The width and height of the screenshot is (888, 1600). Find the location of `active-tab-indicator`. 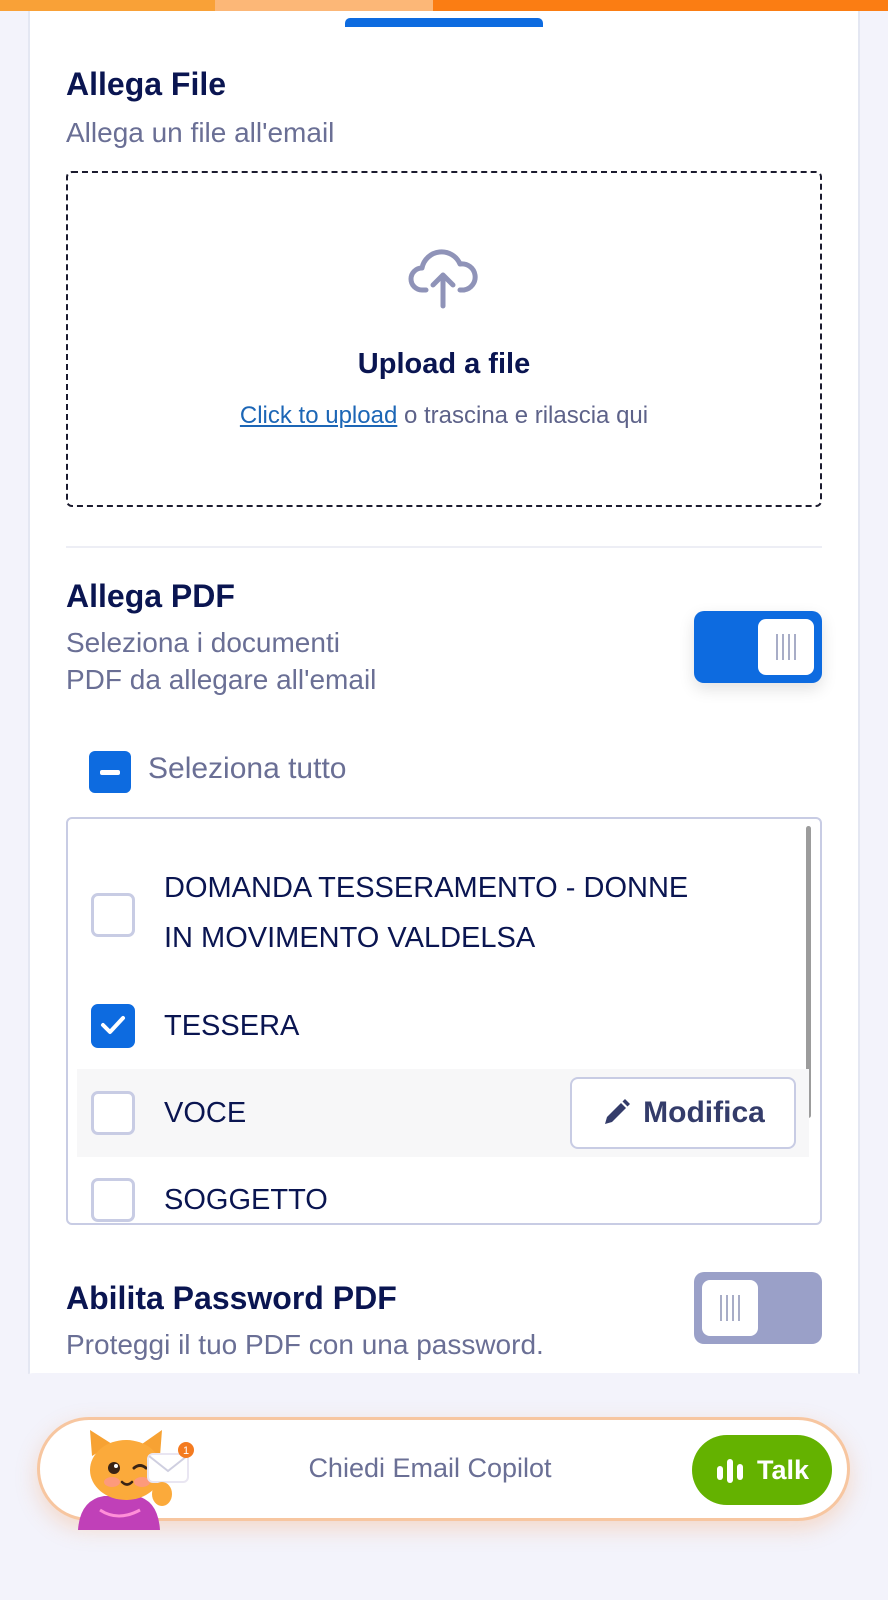

active-tab-indicator is located at coordinates (444, 22).